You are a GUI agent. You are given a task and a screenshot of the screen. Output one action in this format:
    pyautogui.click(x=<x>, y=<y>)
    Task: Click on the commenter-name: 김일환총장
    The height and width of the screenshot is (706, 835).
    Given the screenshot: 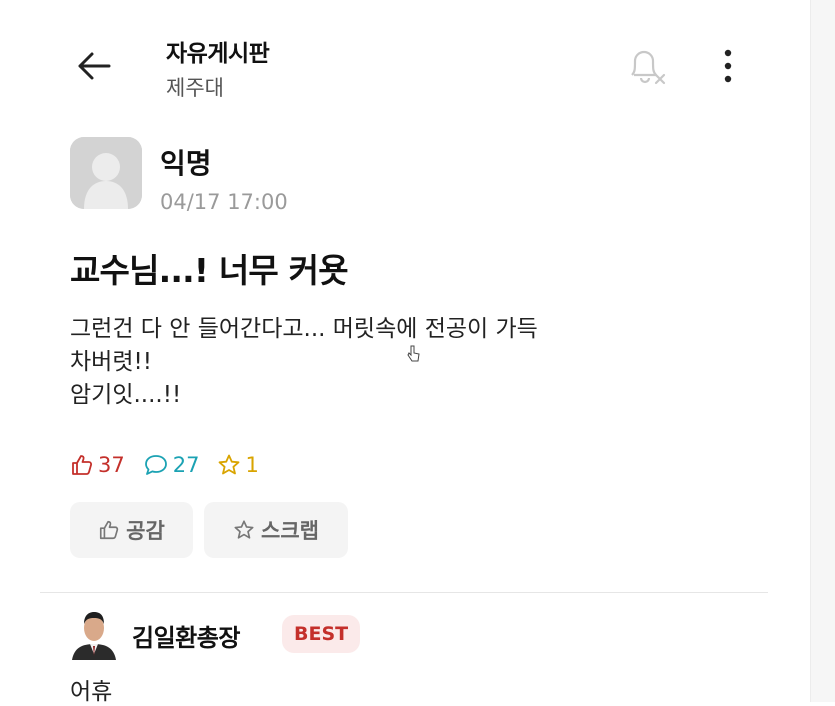 What is the action you would take?
    pyautogui.click(x=186, y=638)
    